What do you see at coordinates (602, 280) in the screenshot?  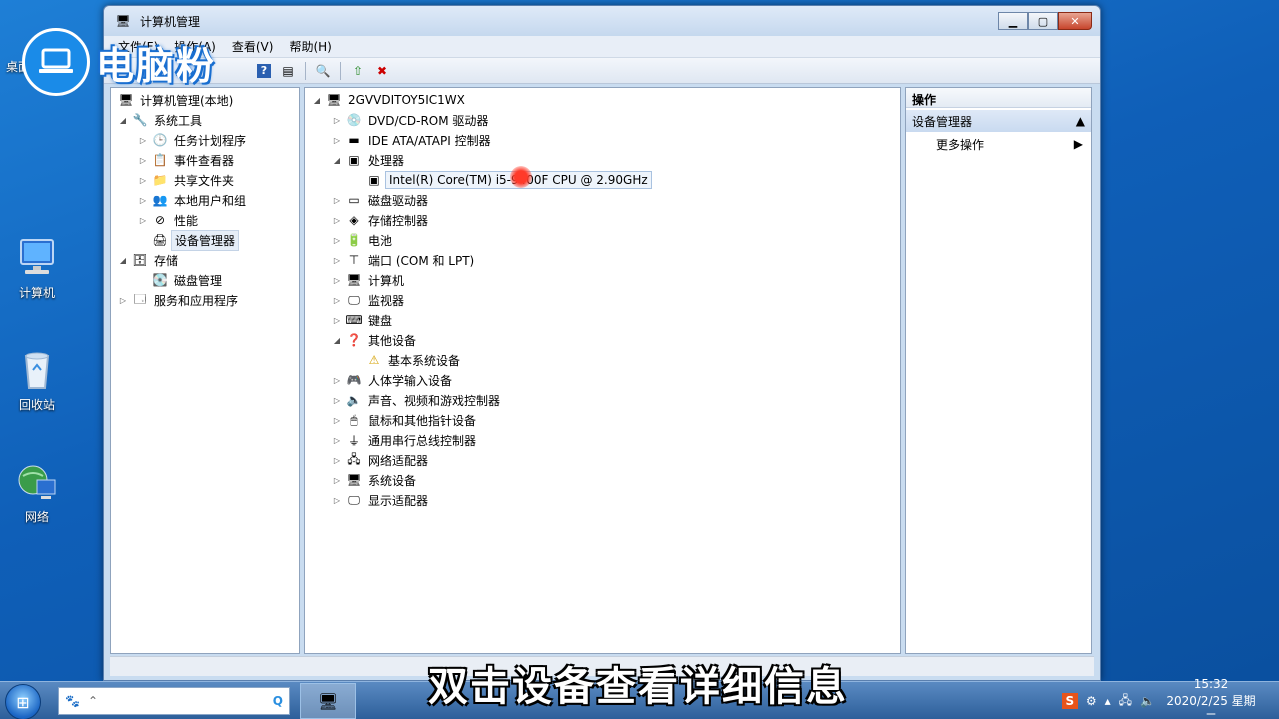 I see `device-category: ▷ 🖥 计算机` at bounding box center [602, 280].